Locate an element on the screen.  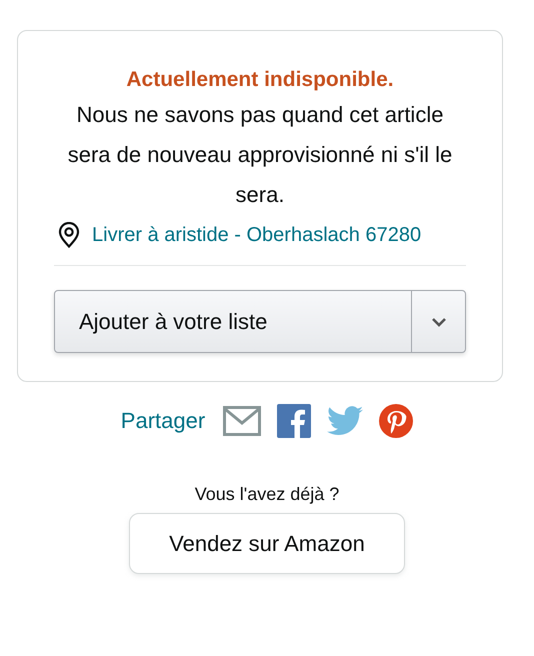
add-to-list-button: Ajouter à votre liste is located at coordinates (233, 321).